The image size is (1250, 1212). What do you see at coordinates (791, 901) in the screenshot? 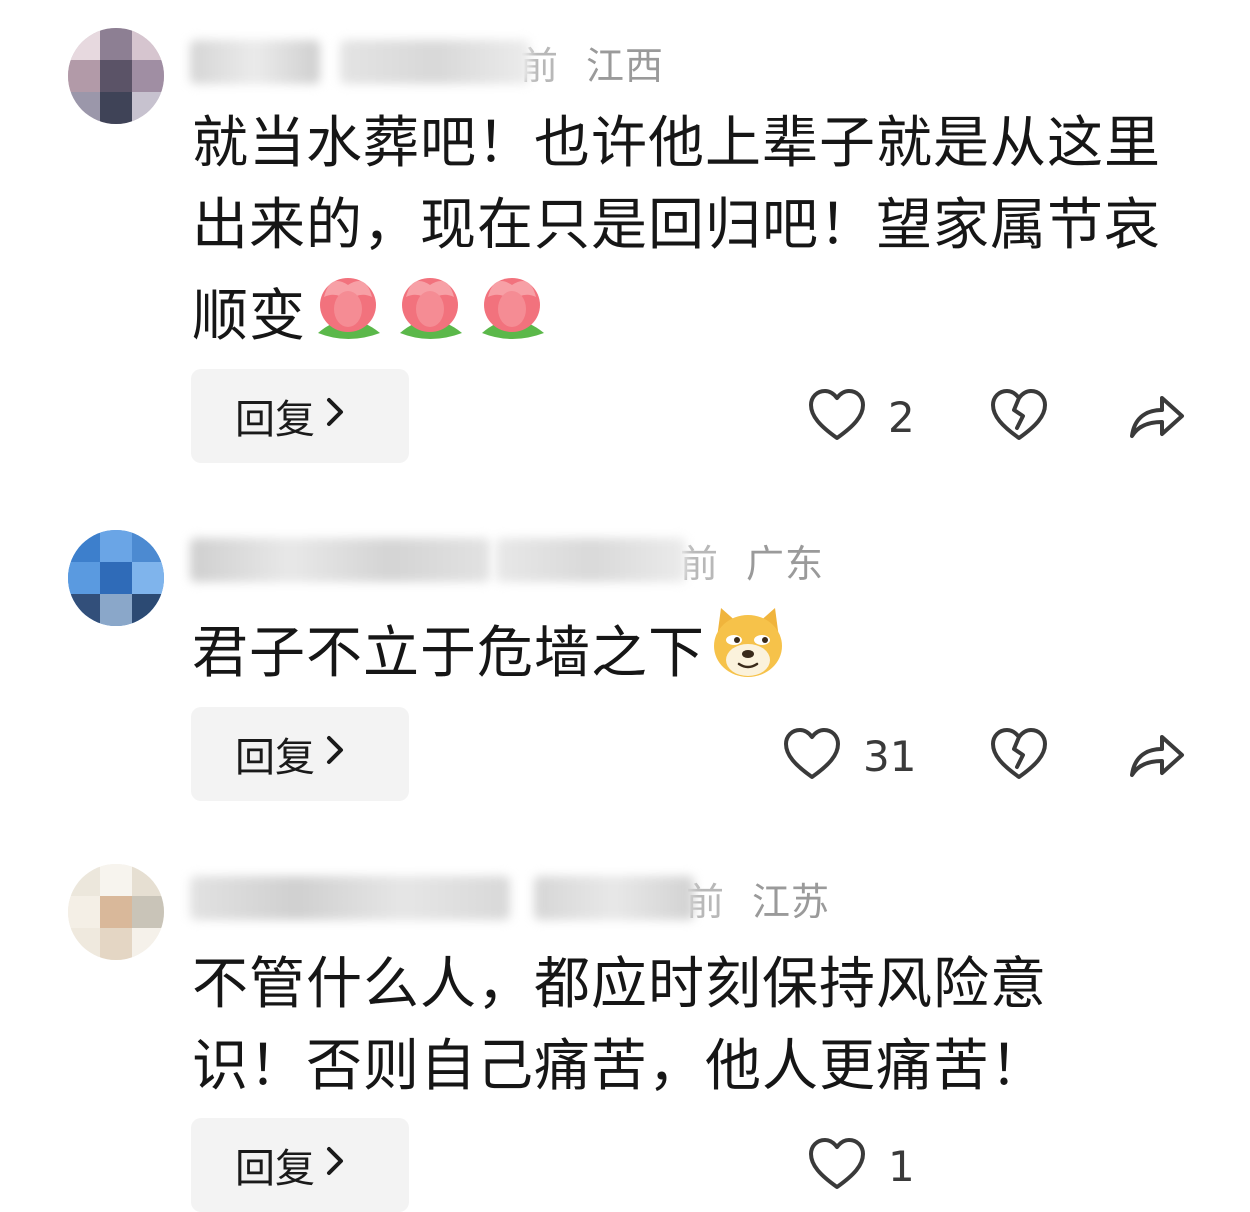
I see `location: 江苏` at bounding box center [791, 901].